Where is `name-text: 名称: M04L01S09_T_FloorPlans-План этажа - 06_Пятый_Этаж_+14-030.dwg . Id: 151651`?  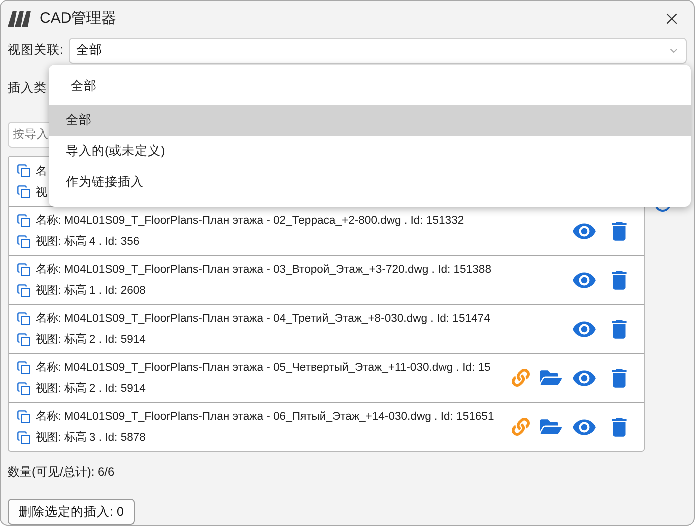
name-text: 名称: M04L01S09_T_FloorPlans-План этажа - 06_Пятый_Этаж_+14-030.dwg . Id: 151651 is located at coordinates (265, 417).